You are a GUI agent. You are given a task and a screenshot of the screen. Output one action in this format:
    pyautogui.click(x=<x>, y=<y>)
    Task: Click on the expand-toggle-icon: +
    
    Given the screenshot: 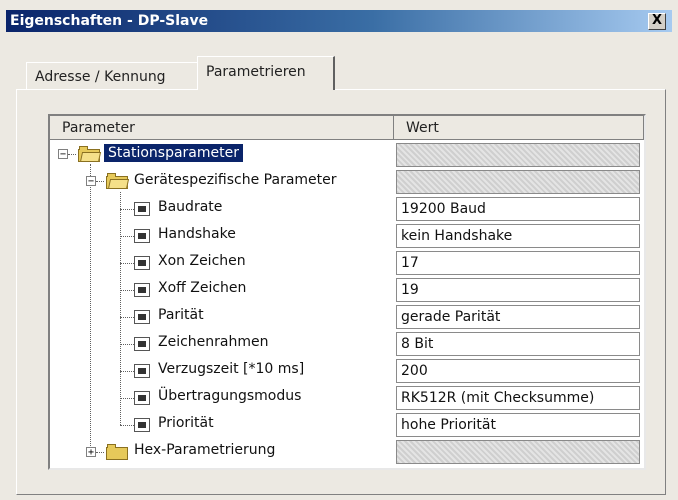 What is the action you would take?
    pyautogui.click(x=91, y=452)
    